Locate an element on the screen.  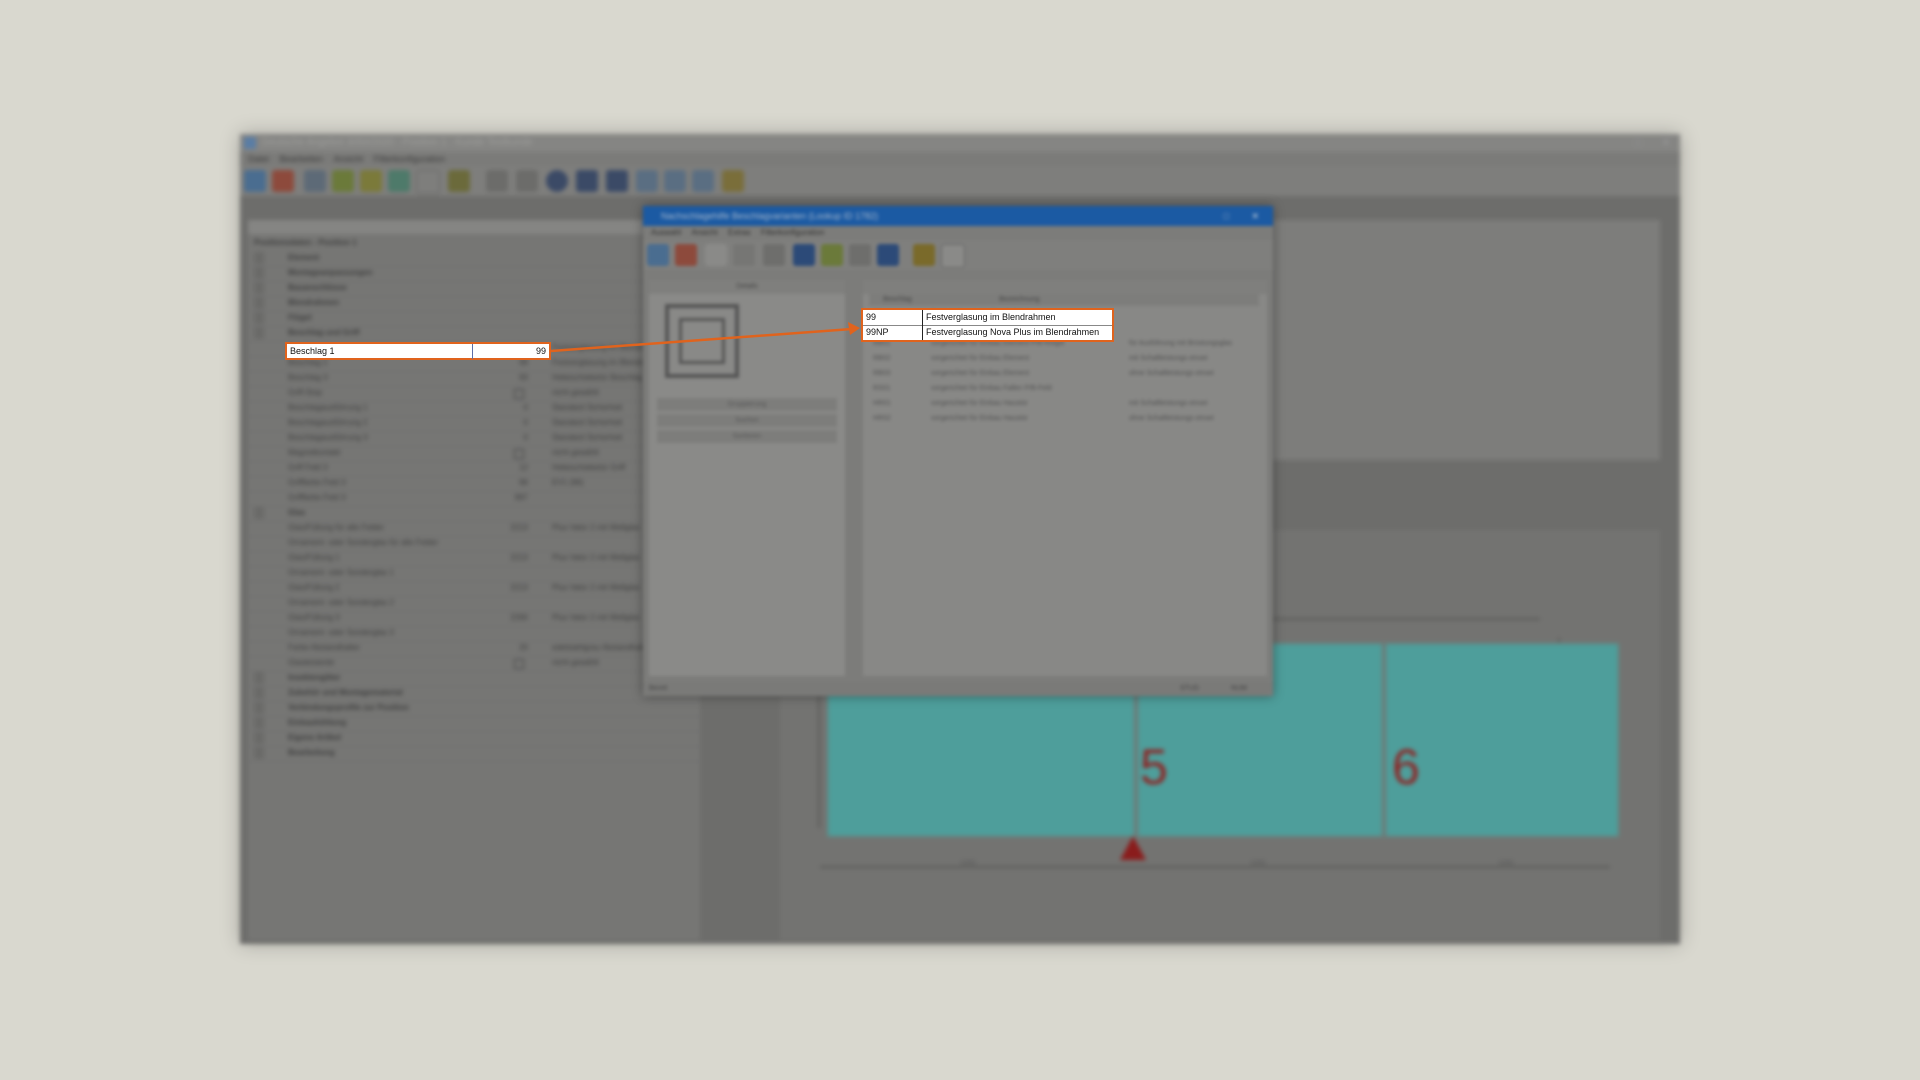
annotation-arrow is located at coordinates (705, 337).